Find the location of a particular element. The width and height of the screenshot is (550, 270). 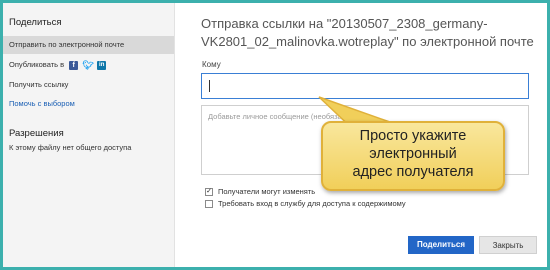

share-heading: Поделиться is located at coordinates (35, 22).